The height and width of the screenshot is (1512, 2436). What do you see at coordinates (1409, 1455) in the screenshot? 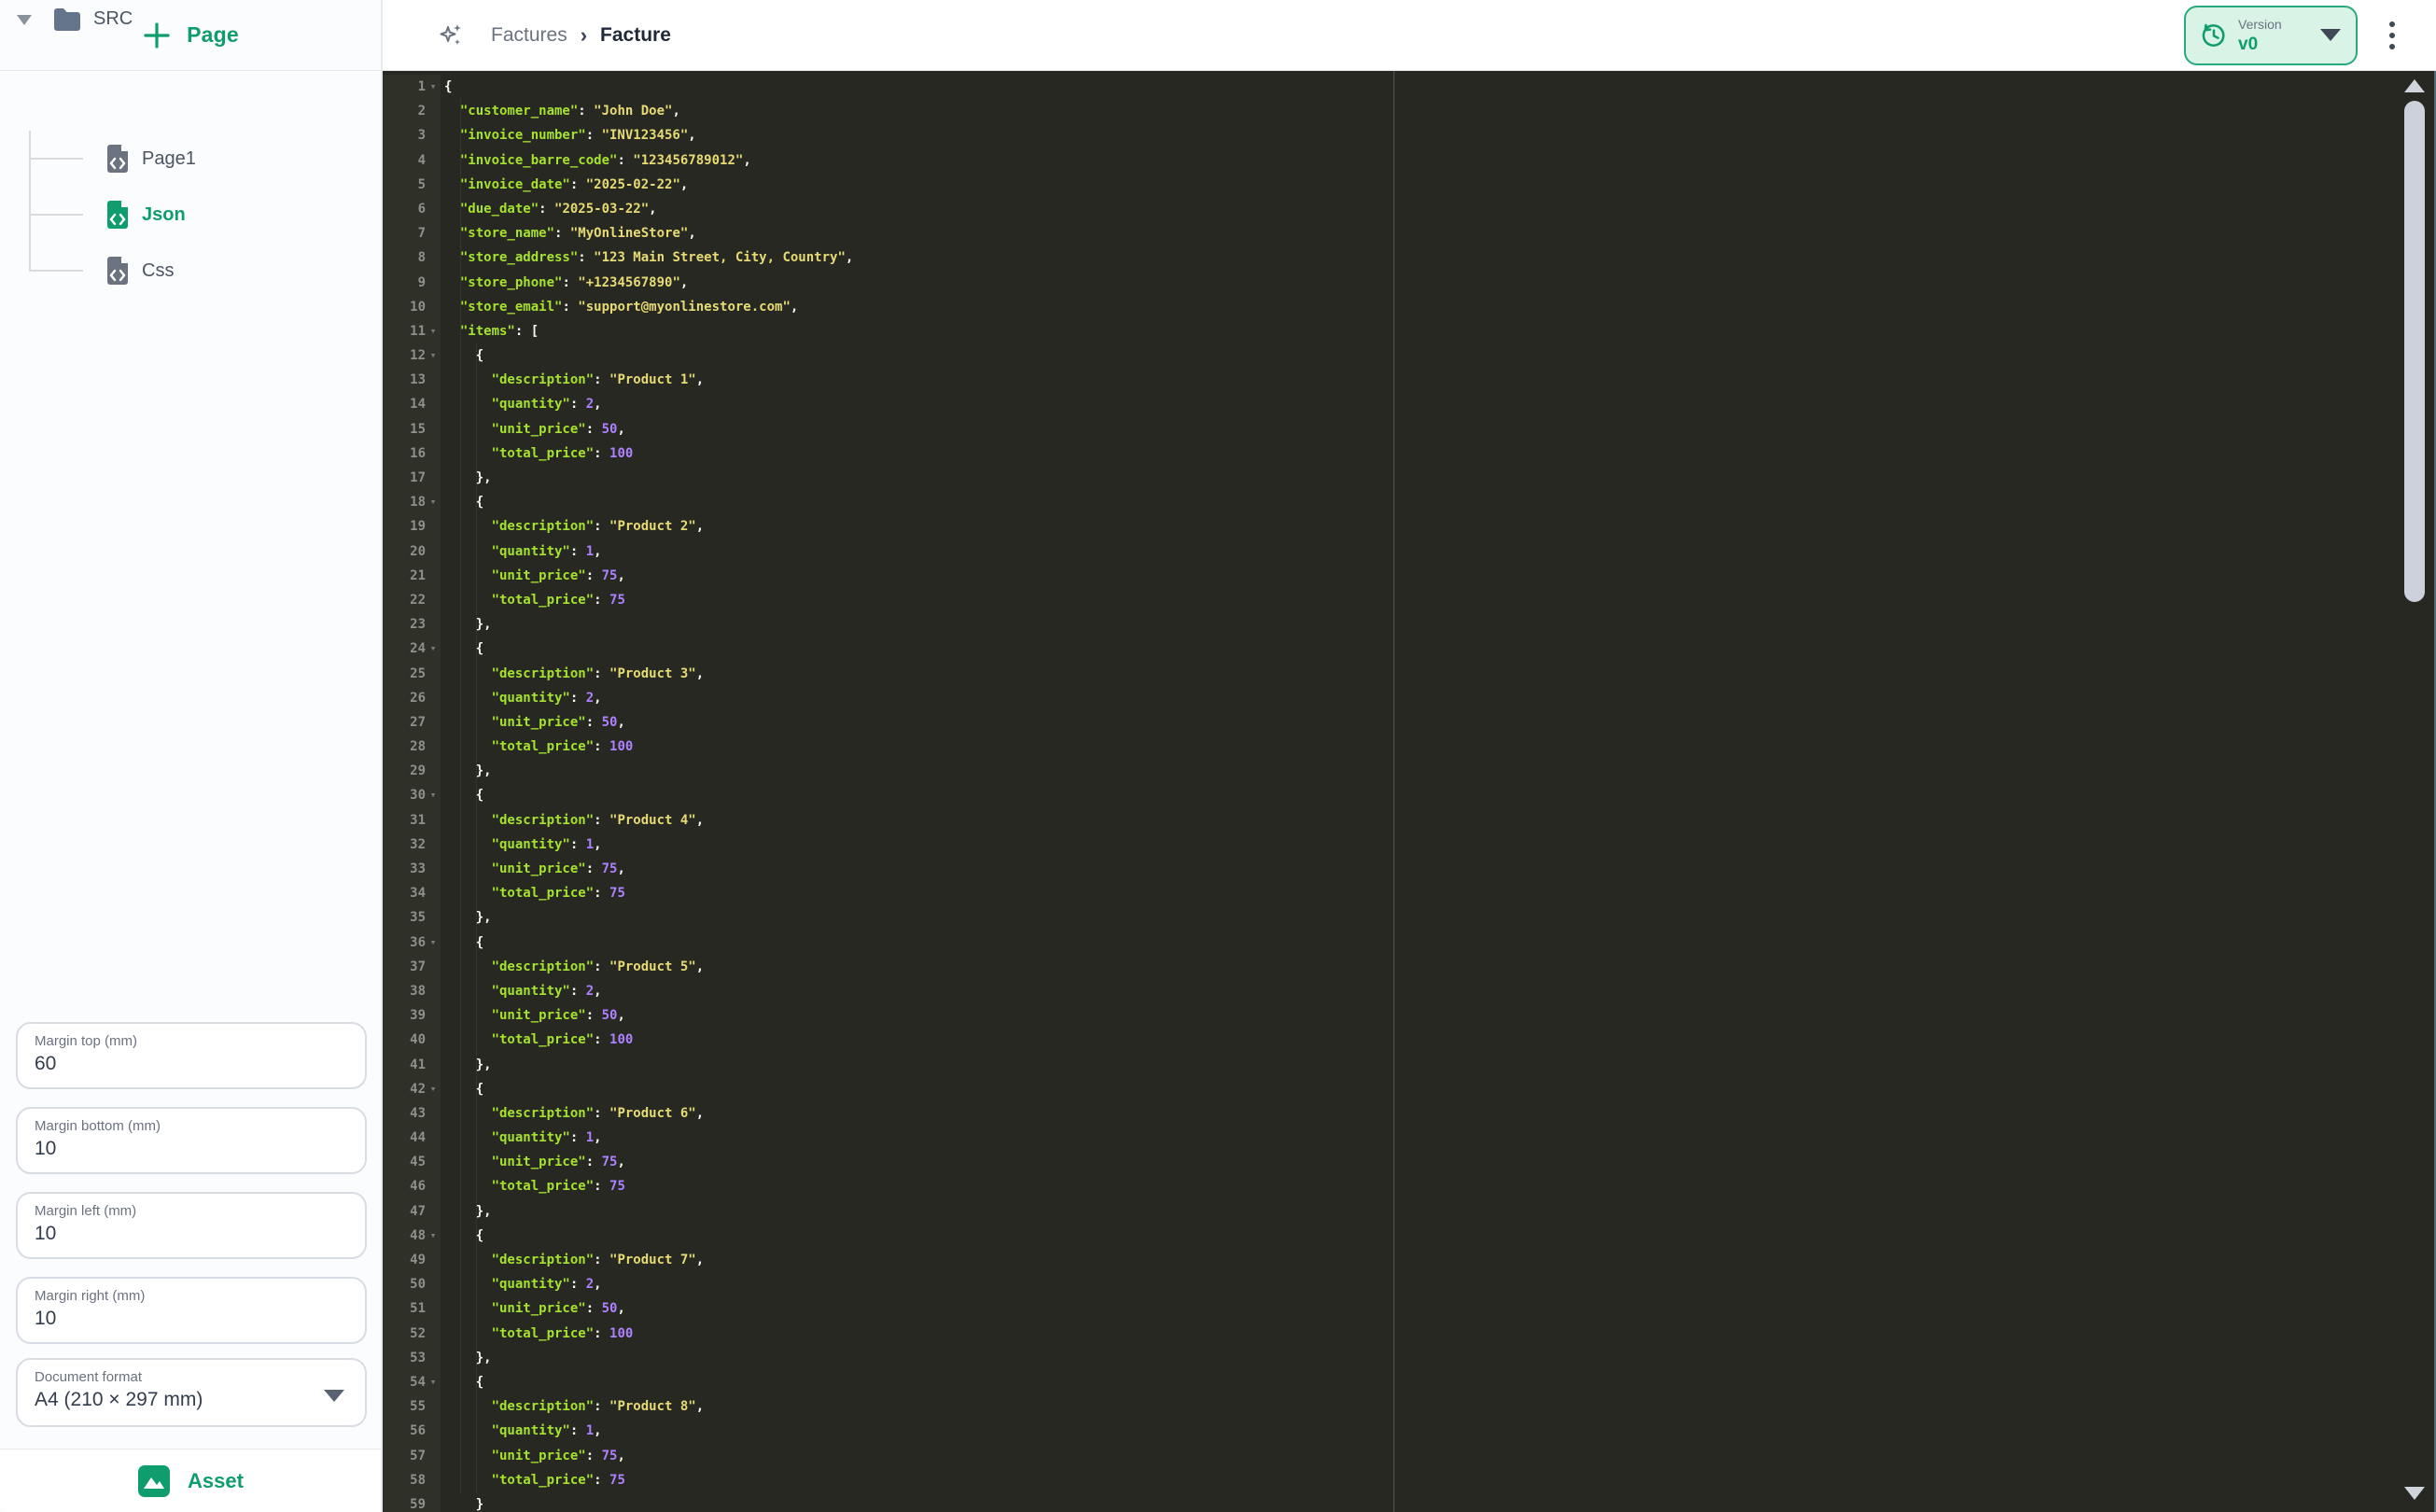
I see `code-line: 57 "unit_price": 75,` at bounding box center [1409, 1455].